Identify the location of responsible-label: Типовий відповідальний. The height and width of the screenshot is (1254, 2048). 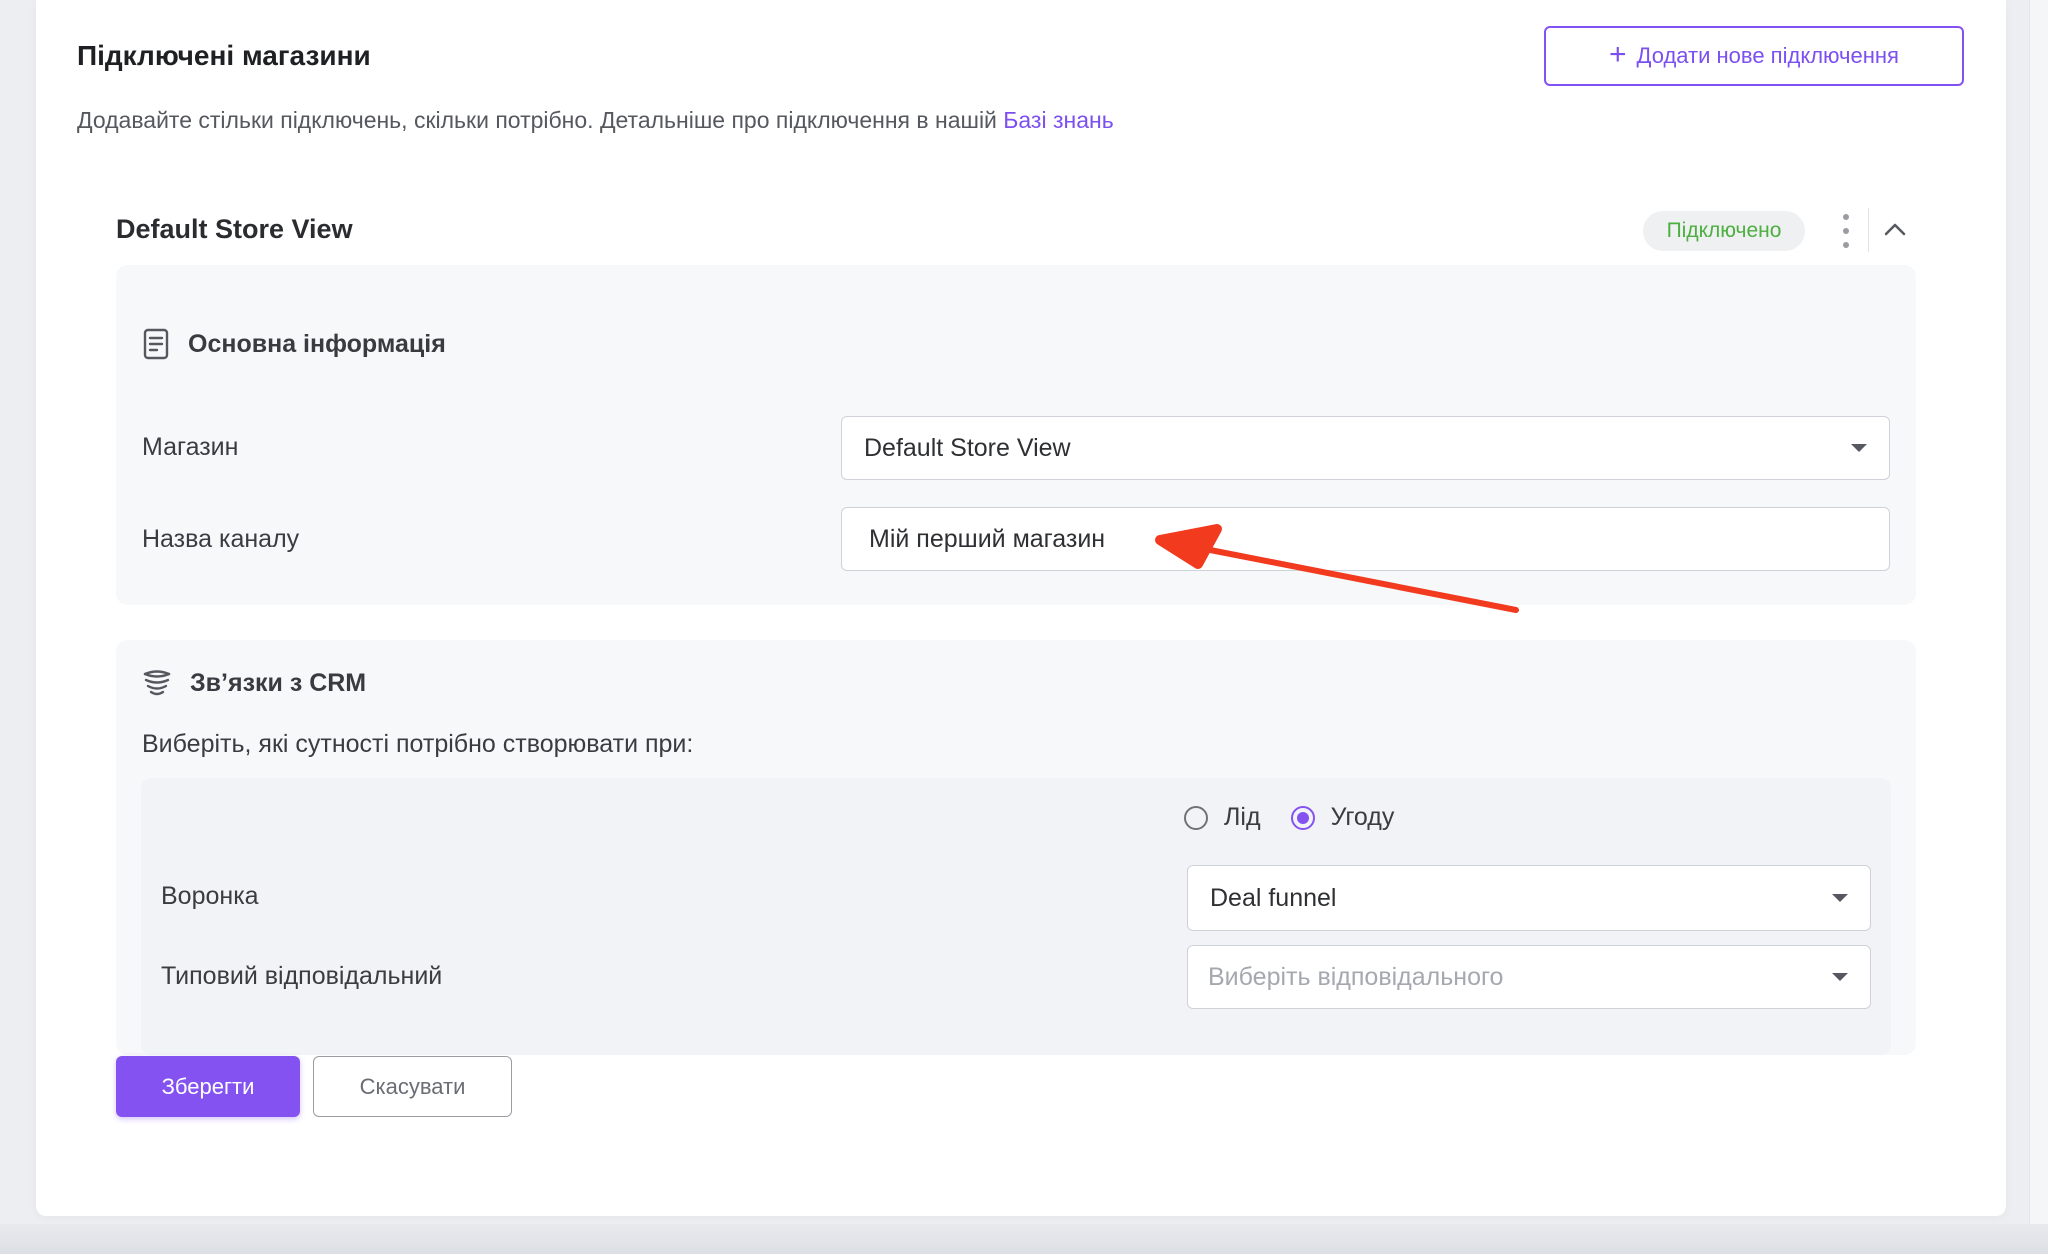
(302, 976).